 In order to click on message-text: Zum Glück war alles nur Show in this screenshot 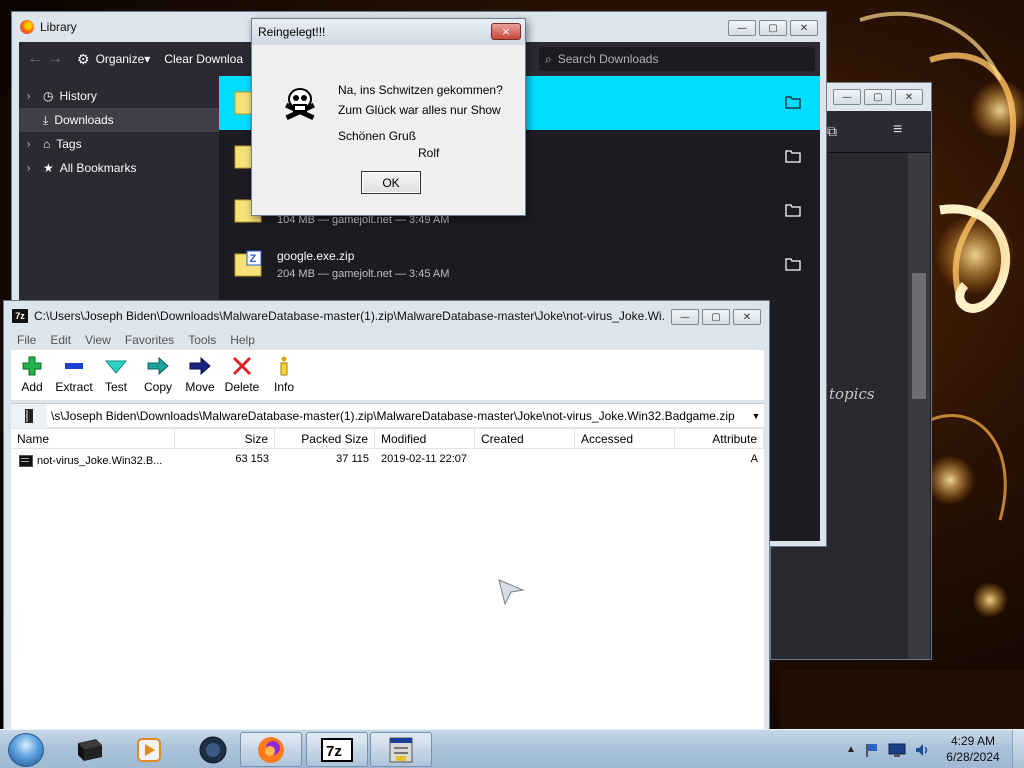, I will do `click(419, 110)`.